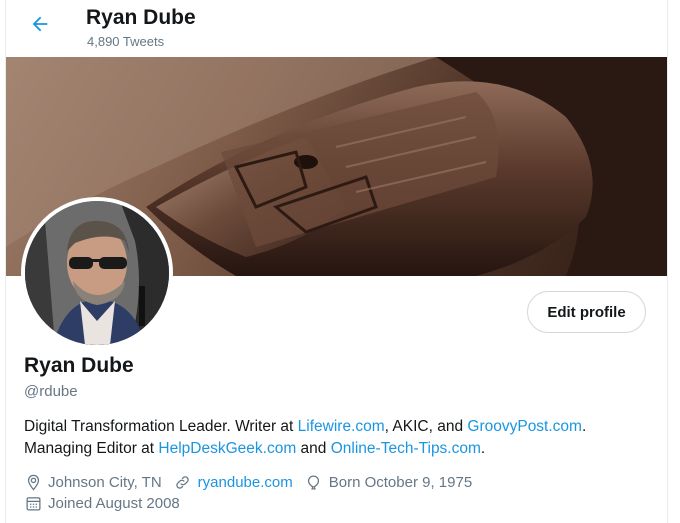 The image size is (680, 523). Describe the element at coordinates (245, 482) in the screenshot. I see `website-link: ryandube.com` at that location.